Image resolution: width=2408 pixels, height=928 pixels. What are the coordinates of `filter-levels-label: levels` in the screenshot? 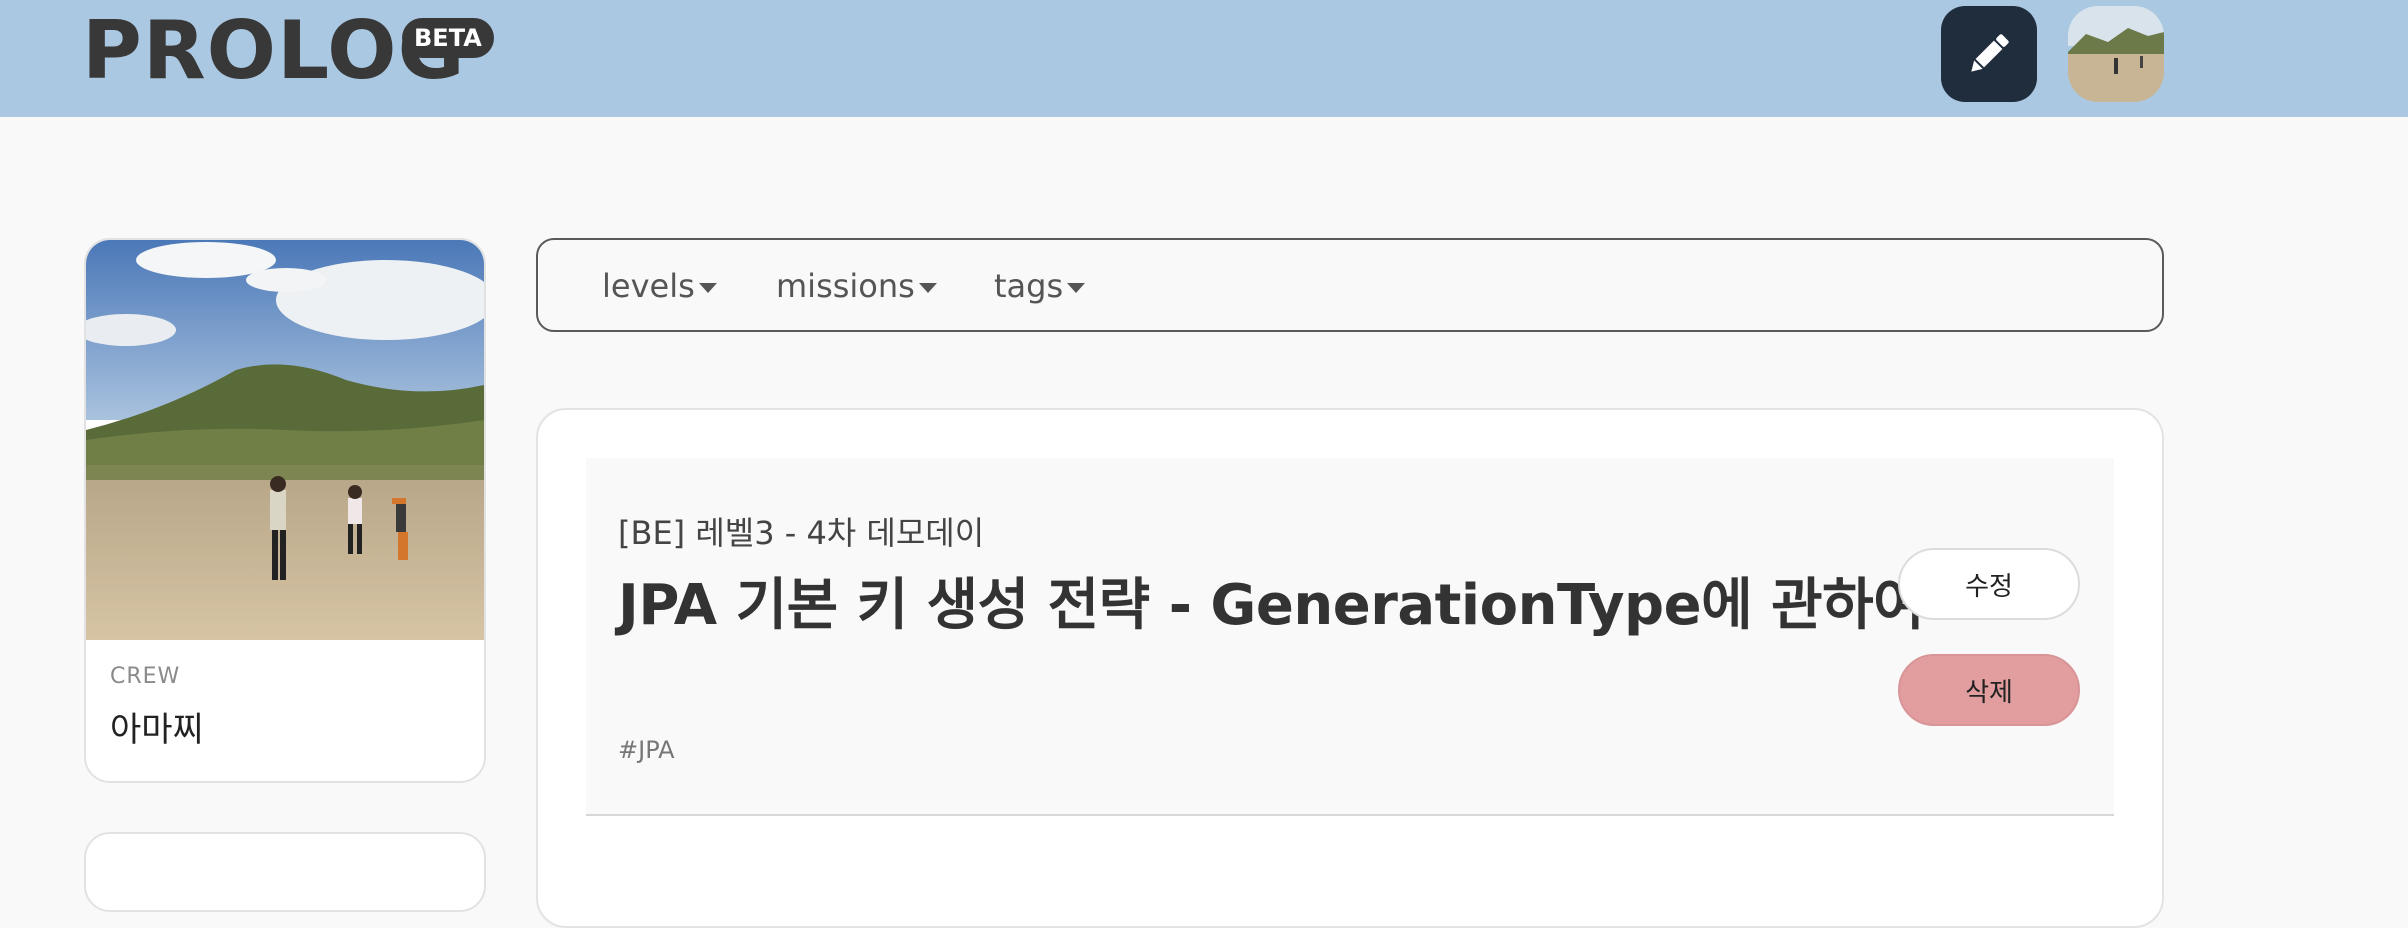 It's located at (648, 286).